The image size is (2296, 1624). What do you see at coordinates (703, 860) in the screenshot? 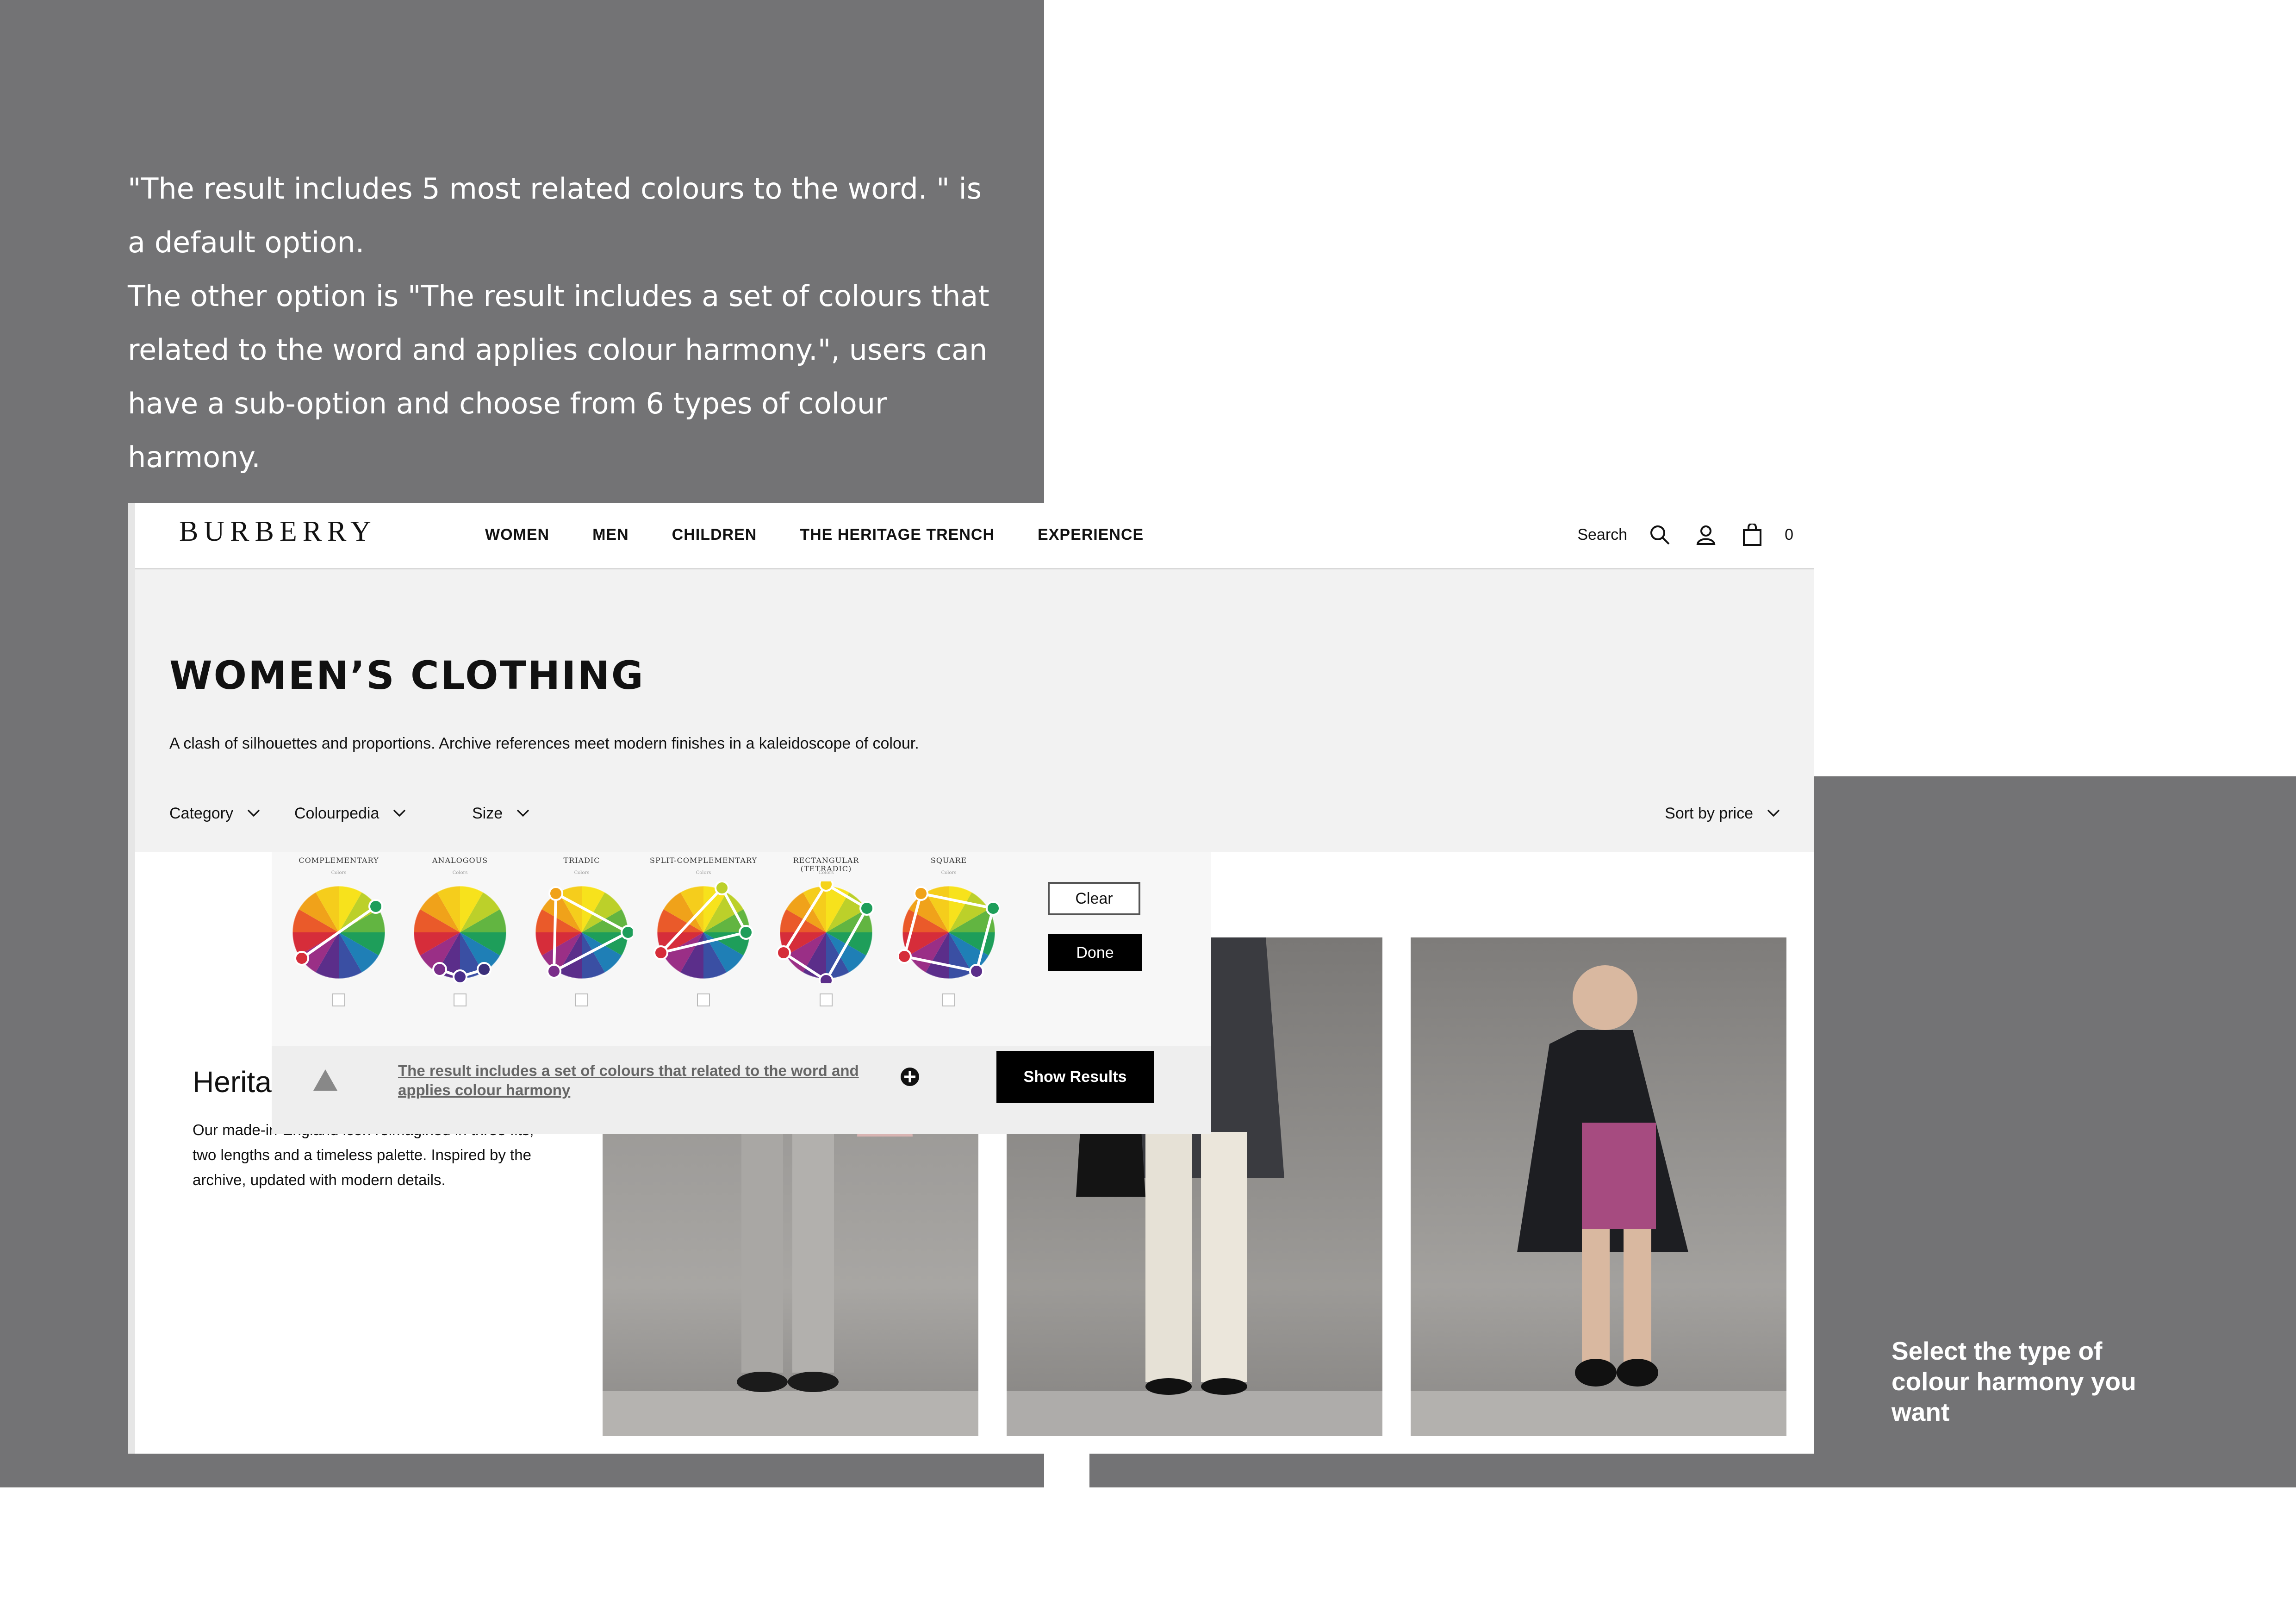
I see `harmony-option-name: SPLIT-COMPLEMENTARY` at bounding box center [703, 860].